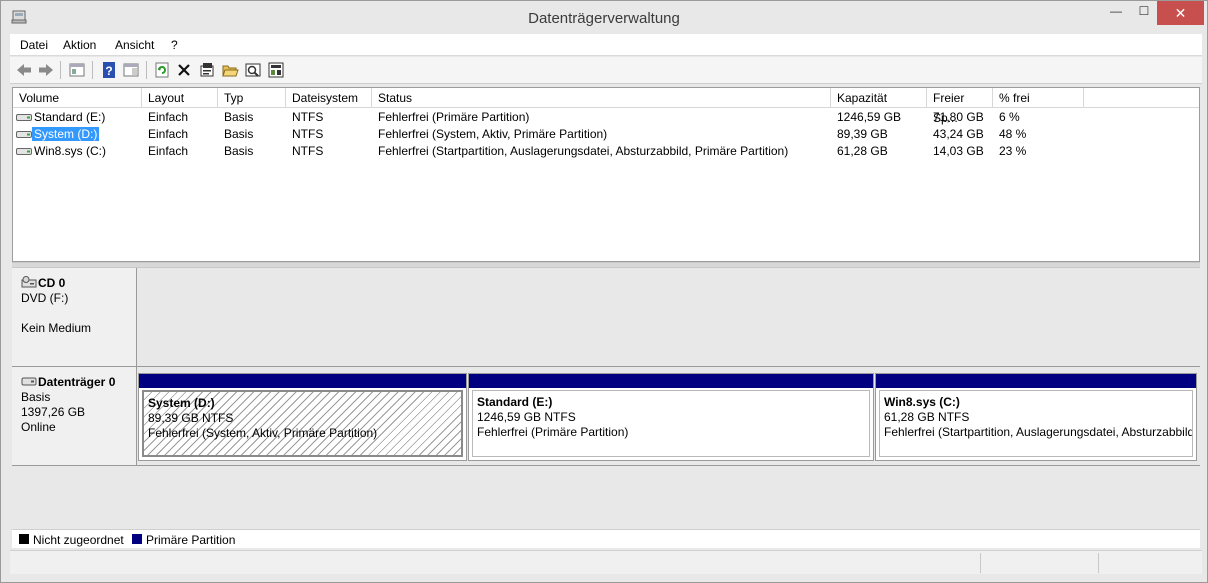 Image resolution: width=1208 pixels, height=583 pixels. What do you see at coordinates (1013, 151) in the screenshot?
I see `volume-prozent: 23 %` at bounding box center [1013, 151].